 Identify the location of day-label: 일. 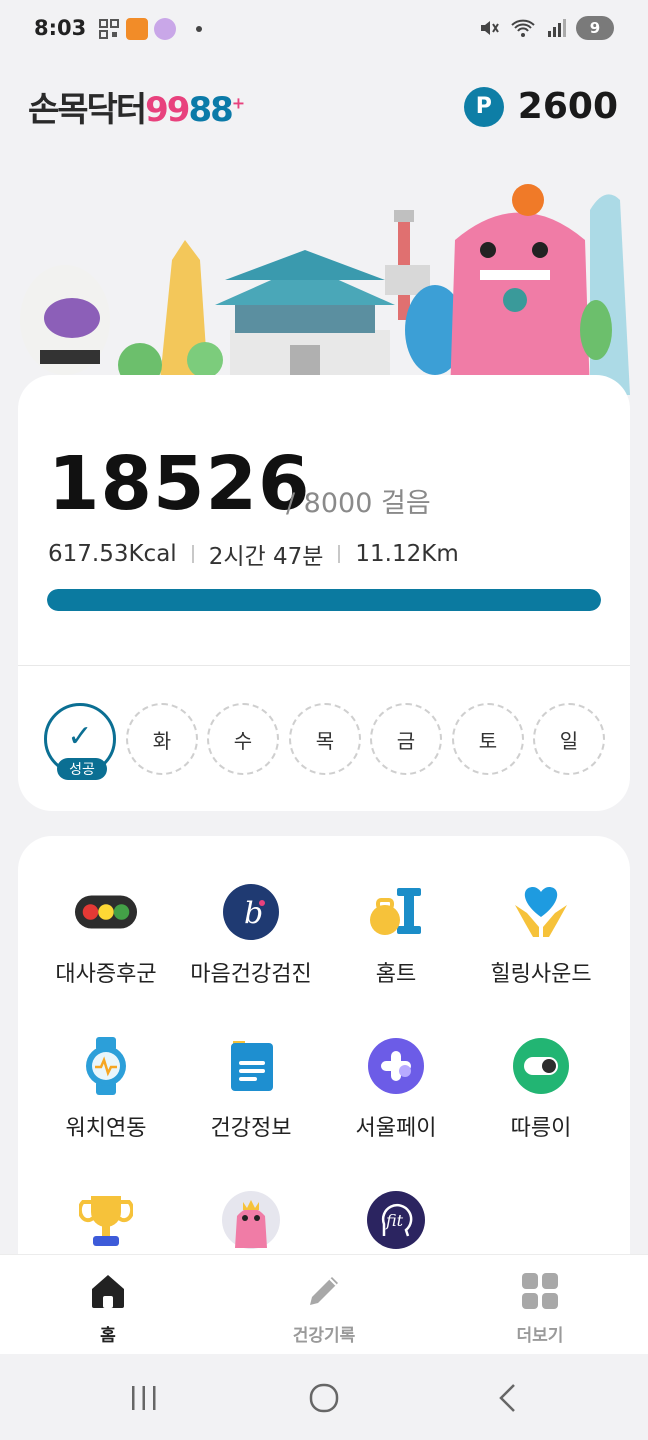
(569, 740).